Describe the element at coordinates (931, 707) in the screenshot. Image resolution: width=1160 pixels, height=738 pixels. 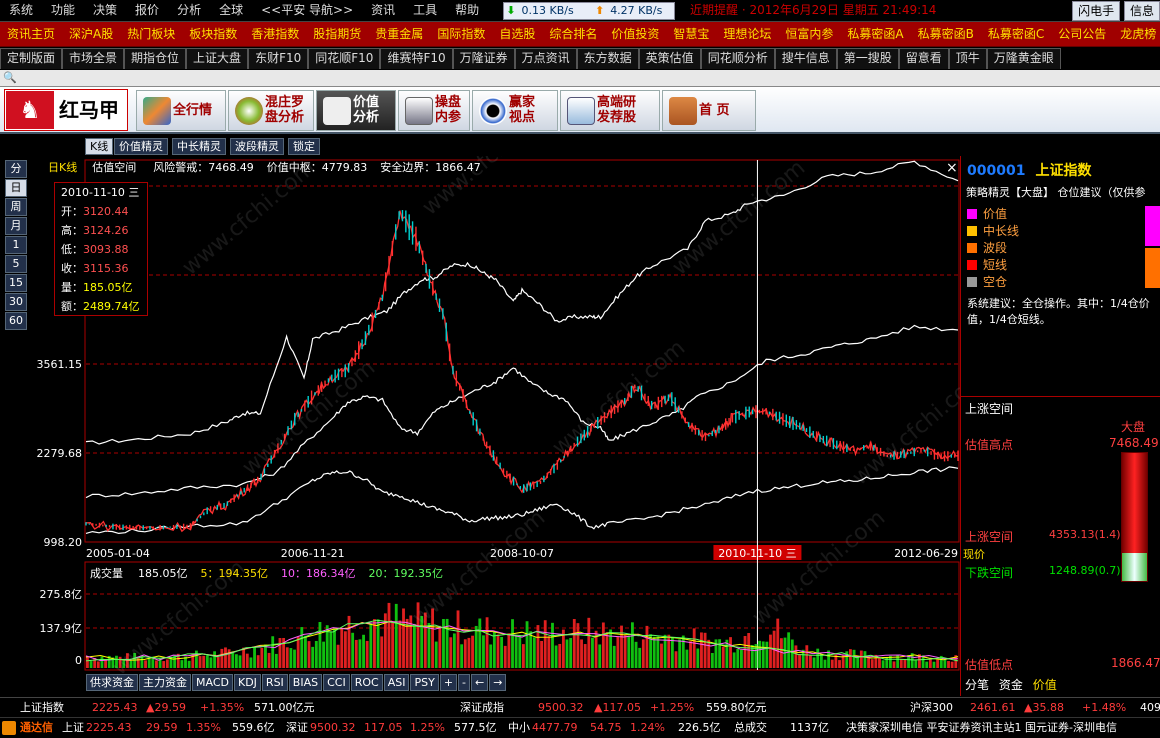
I see `index-name-hs300: 沪深300` at that location.